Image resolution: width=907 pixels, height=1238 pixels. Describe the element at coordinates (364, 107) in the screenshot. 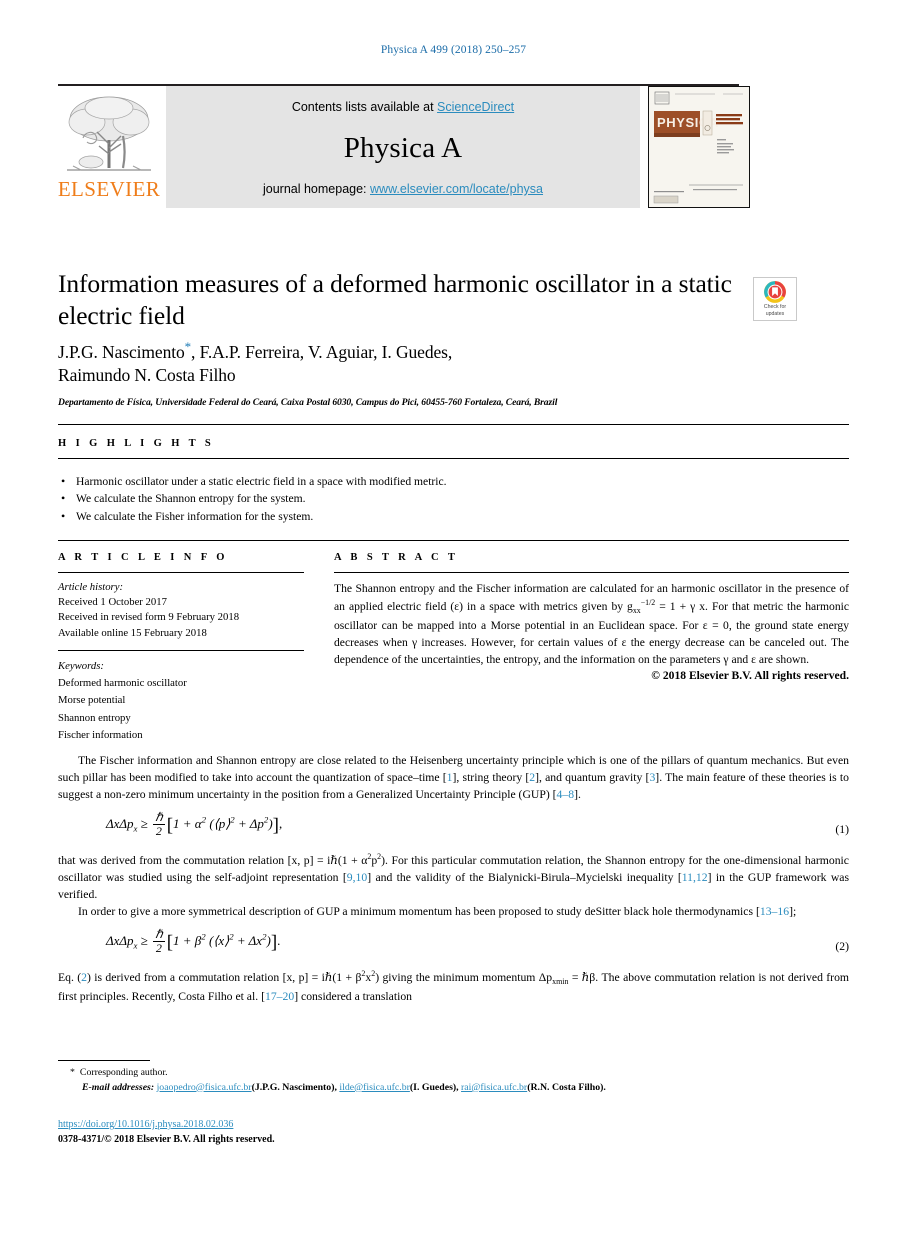

I see `contents-prefix: Contents lists available at` at that location.